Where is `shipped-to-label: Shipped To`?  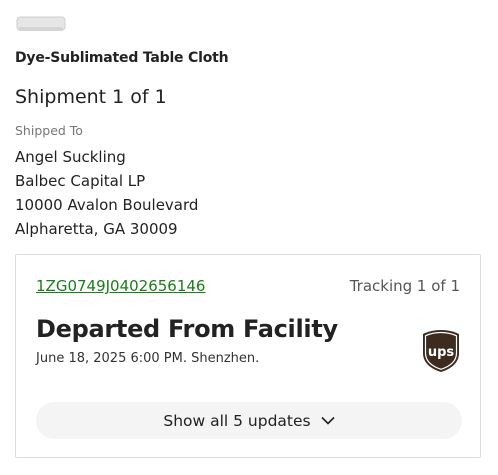 shipped-to-label: Shipped To is located at coordinates (49, 130).